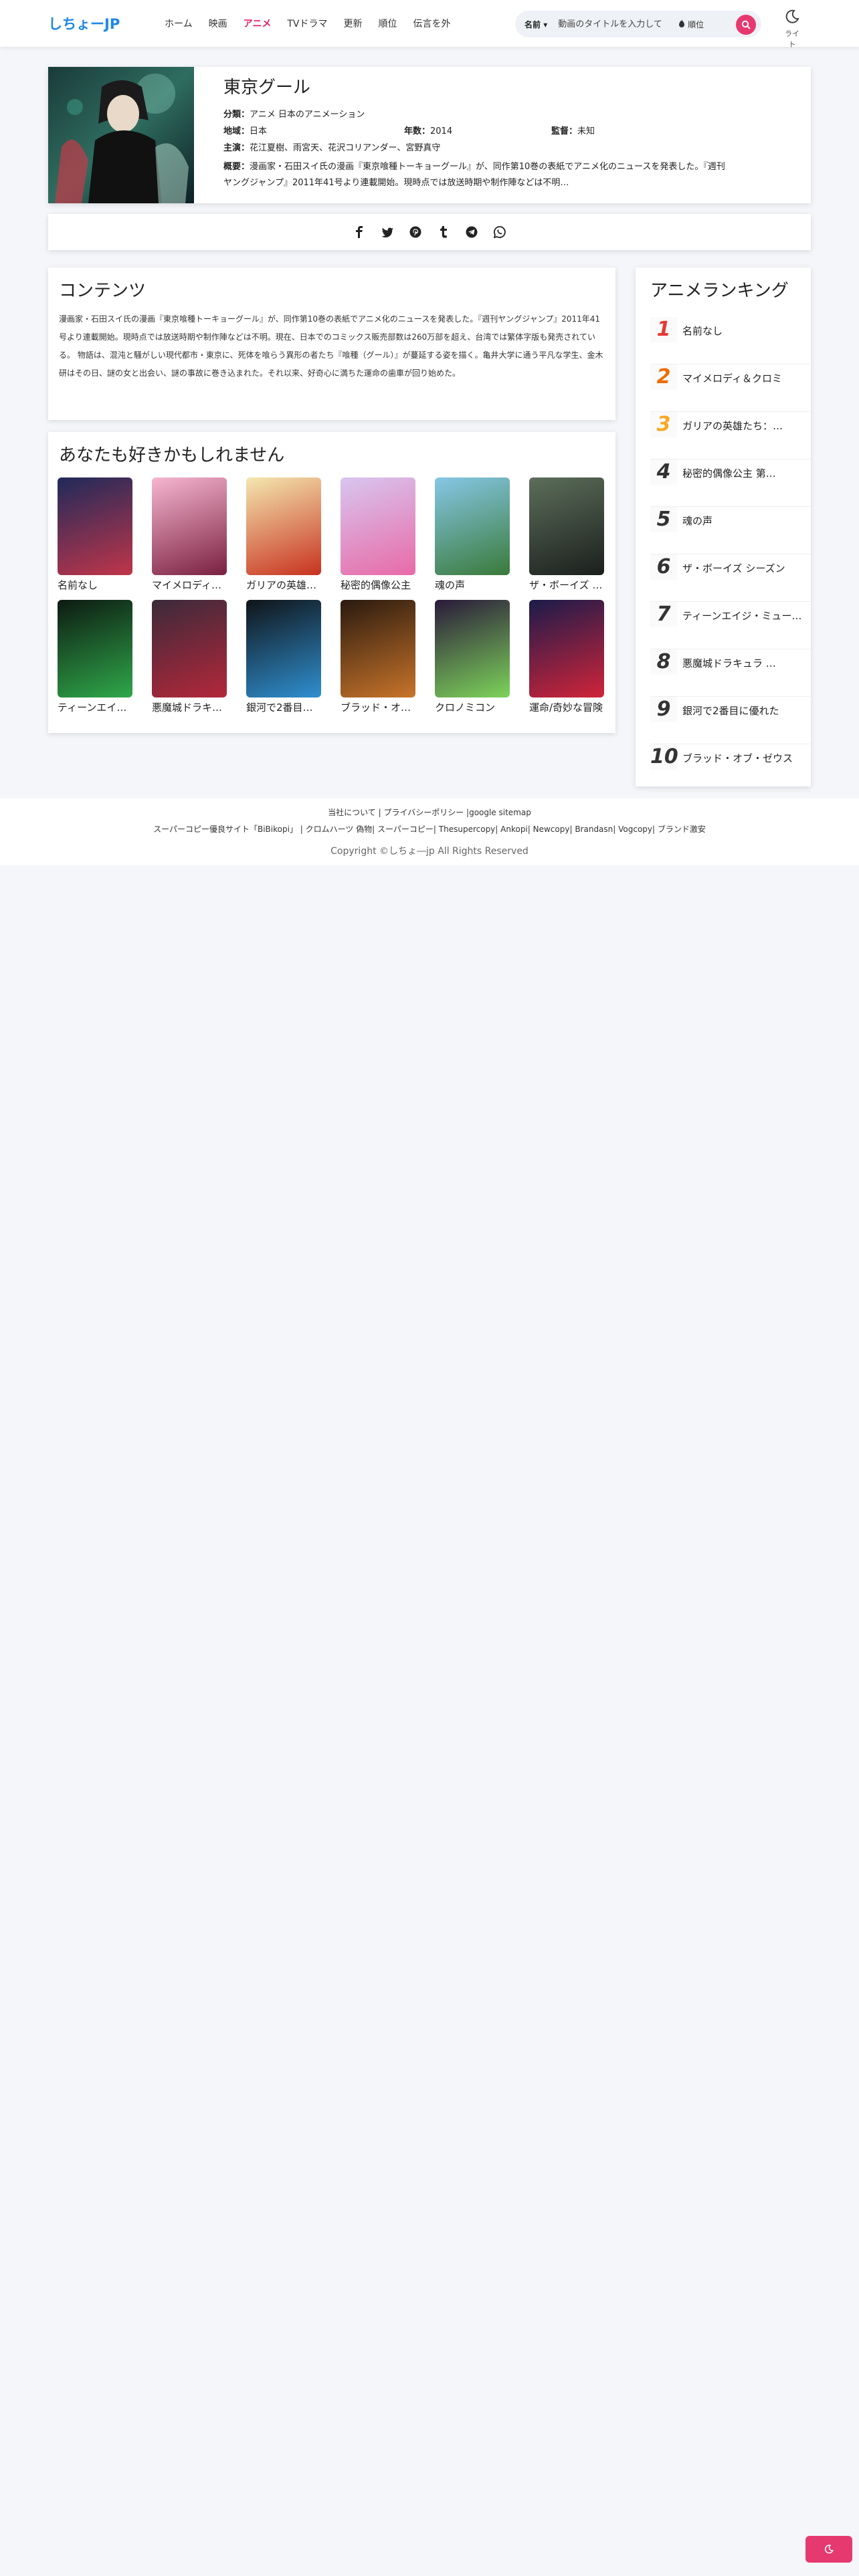  What do you see at coordinates (742, 378) in the screenshot?
I see `ranking-title-text: マイメロディ＆クロミ` at bounding box center [742, 378].